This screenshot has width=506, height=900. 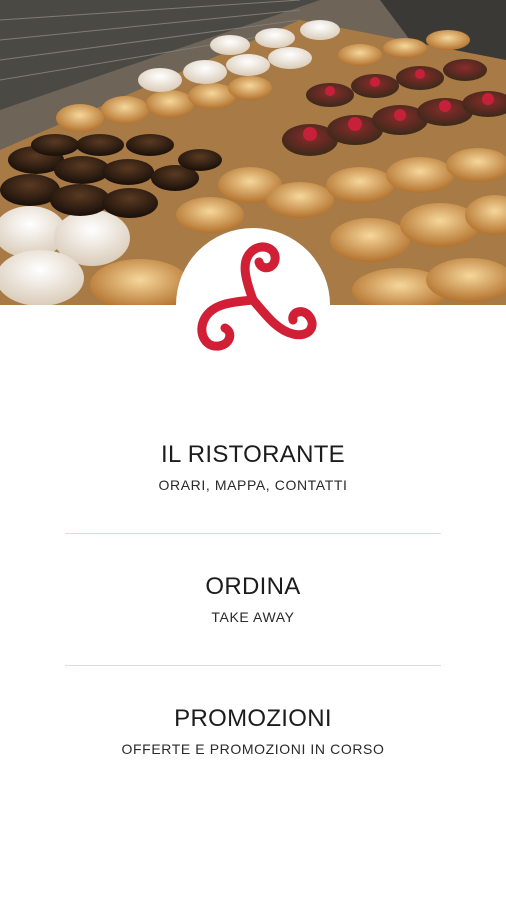 I want to click on menu-item-subtitle: TAKE AWAY, so click(x=253, y=617).